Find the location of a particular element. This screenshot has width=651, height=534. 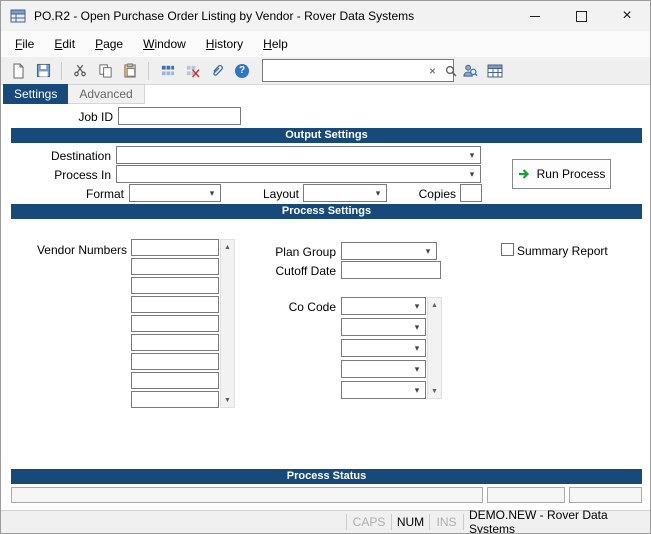

search-box: × is located at coordinates (359, 70).